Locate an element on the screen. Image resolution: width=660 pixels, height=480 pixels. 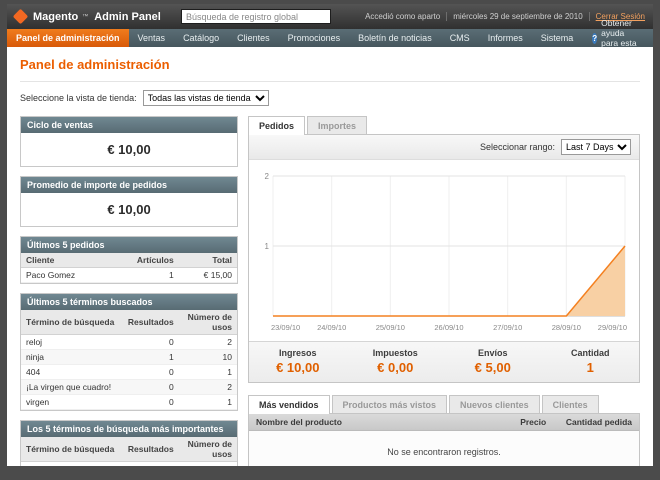
tab-bestsellers: Más vendidos is located at coordinates (289, 404).